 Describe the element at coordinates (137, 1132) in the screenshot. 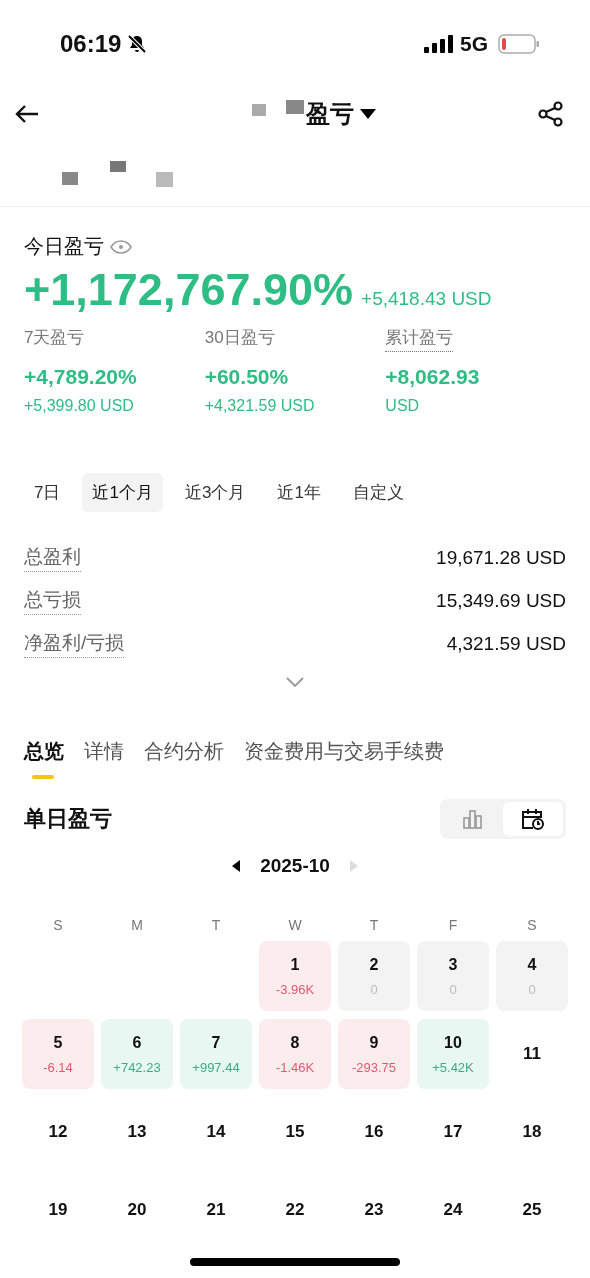

I see `calendar-day: 13` at that location.